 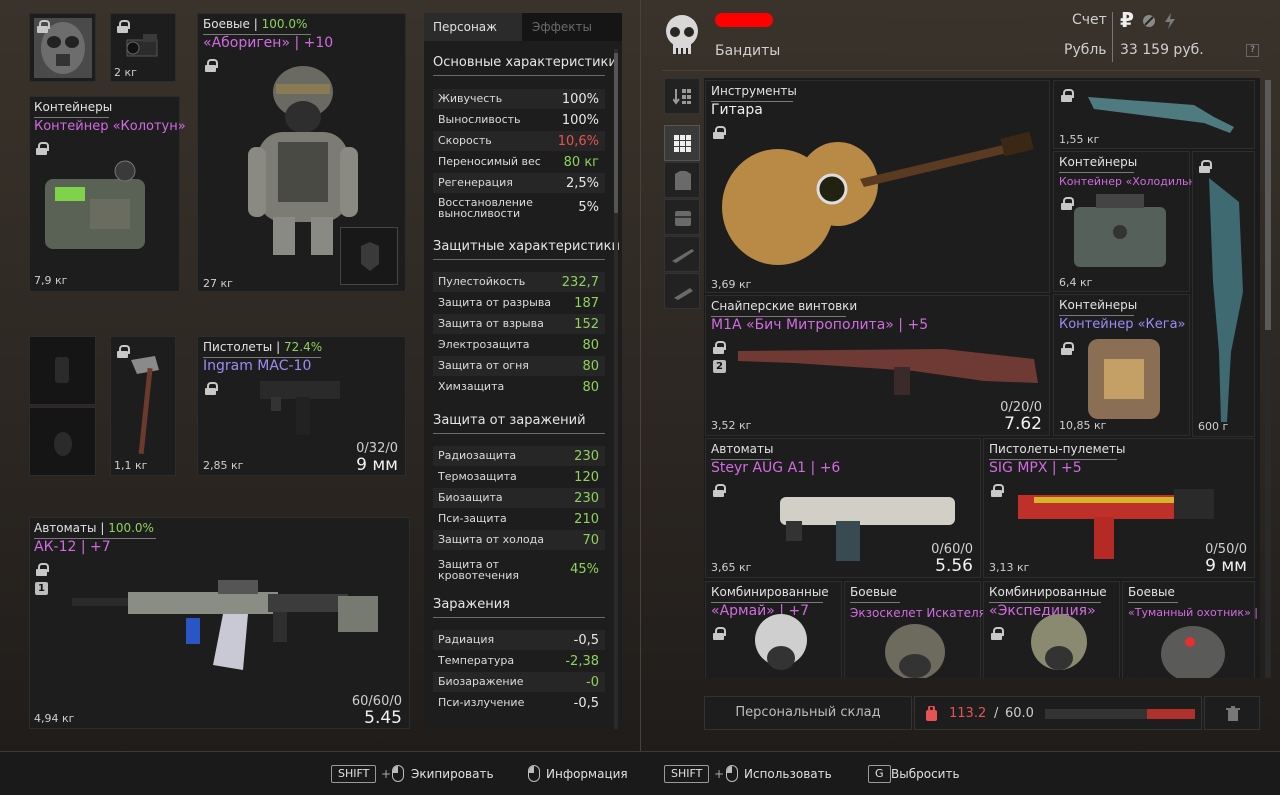 I want to click on help-button: ?, so click(x=1252, y=50).